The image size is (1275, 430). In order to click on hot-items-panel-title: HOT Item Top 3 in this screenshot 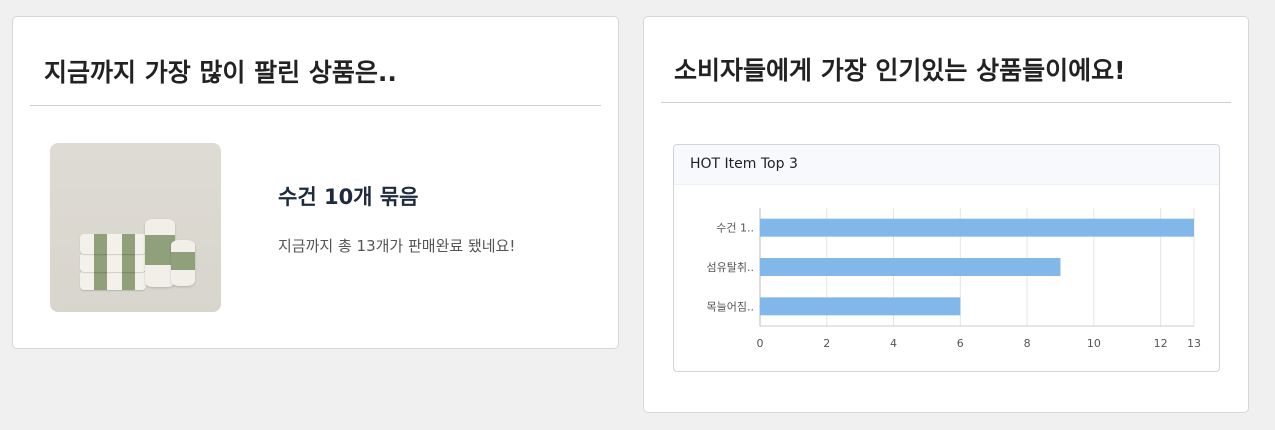, I will do `click(946, 165)`.